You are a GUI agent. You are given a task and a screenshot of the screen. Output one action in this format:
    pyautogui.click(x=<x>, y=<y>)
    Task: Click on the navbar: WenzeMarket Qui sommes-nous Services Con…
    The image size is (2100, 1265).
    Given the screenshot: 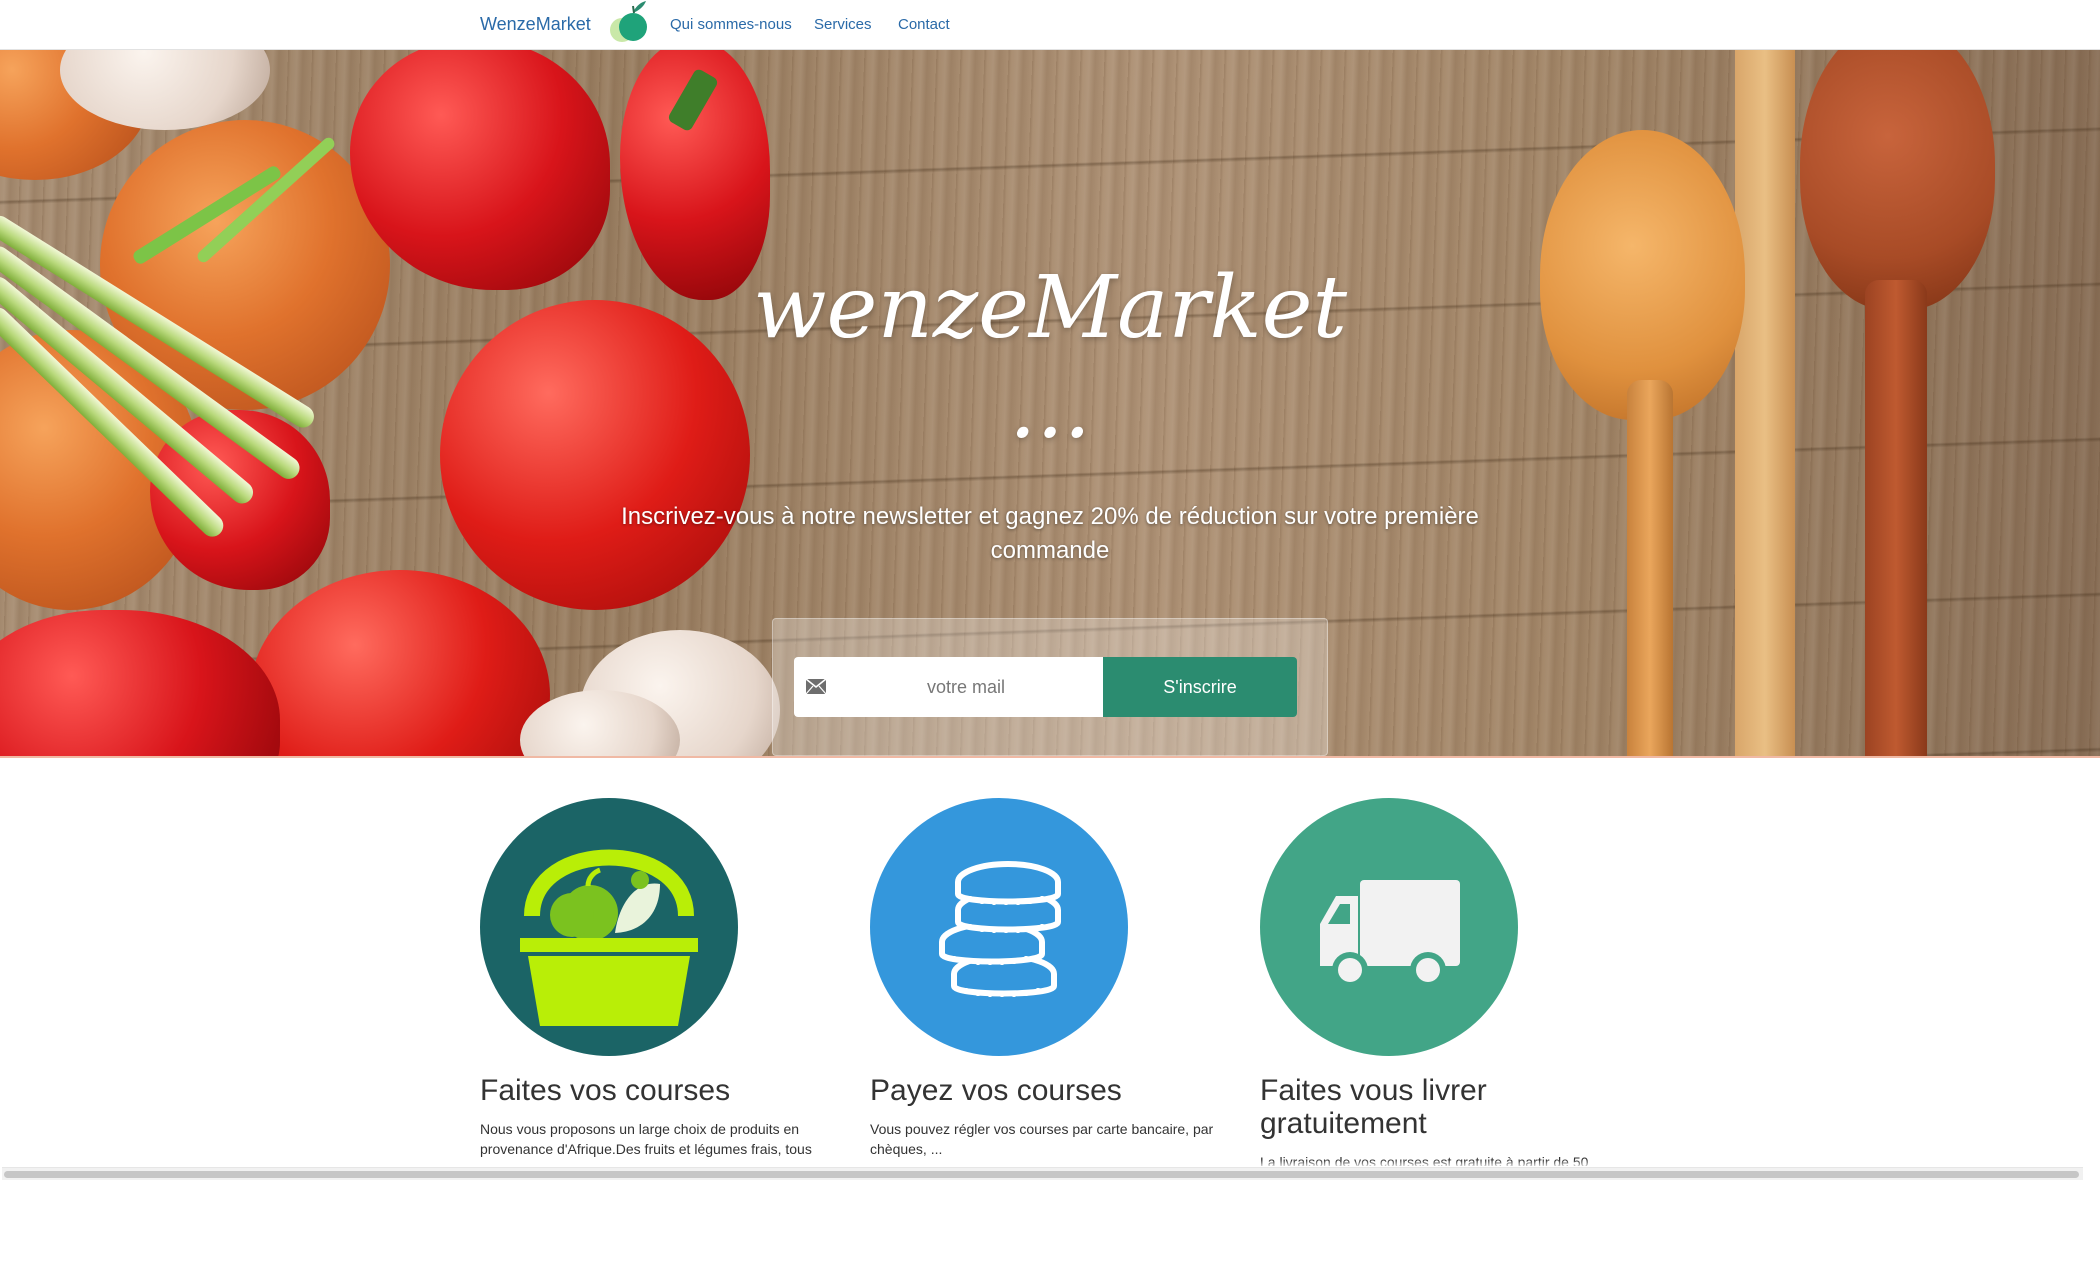 What is the action you would take?
    pyautogui.click(x=1050, y=25)
    